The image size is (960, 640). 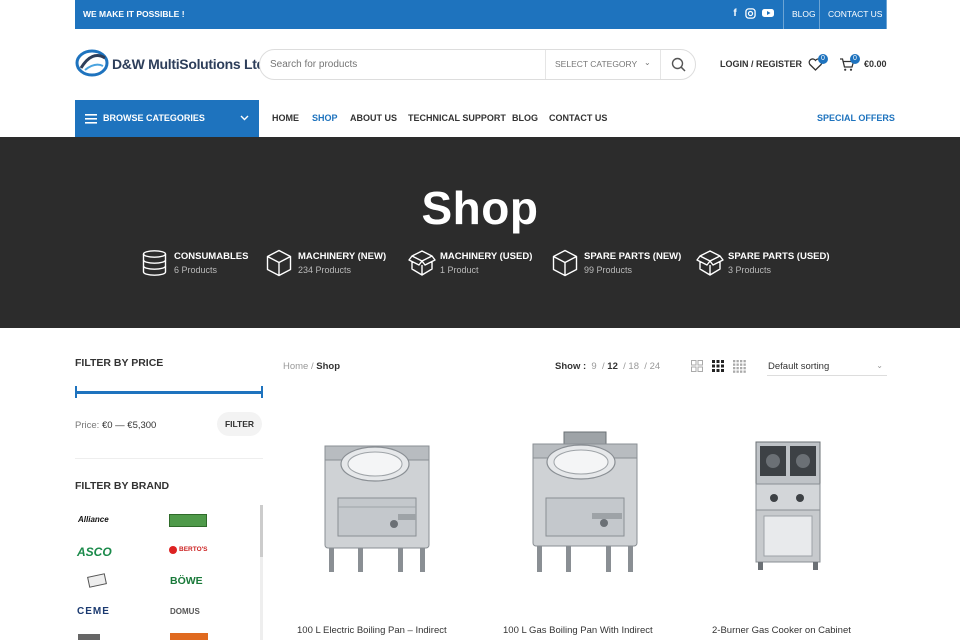 I want to click on category-name: MACHINERY (USED), so click(x=486, y=256).